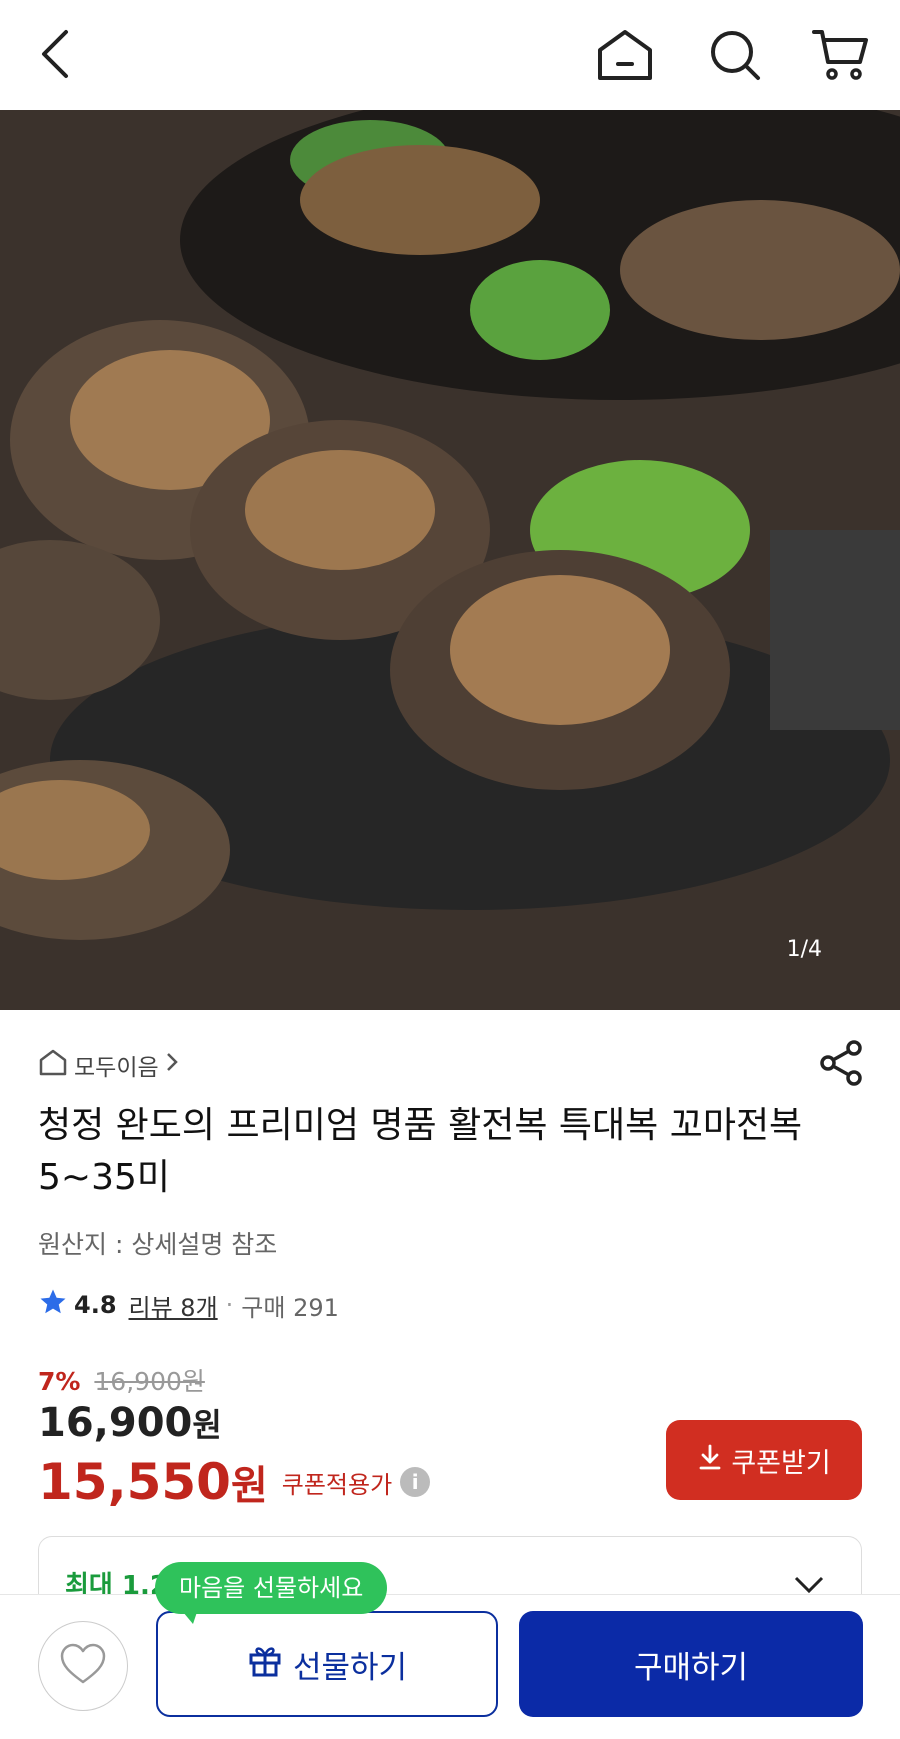 The image size is (900, 1739). Describe the element at coordinates (625, 57) in the screenshot. I see `home-icon` at that location.